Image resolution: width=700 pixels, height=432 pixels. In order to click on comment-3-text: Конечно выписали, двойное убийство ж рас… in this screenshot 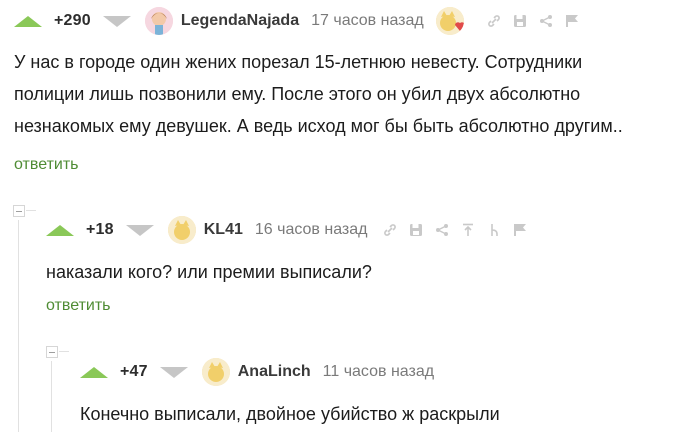, I will do `click(290, 414)`.